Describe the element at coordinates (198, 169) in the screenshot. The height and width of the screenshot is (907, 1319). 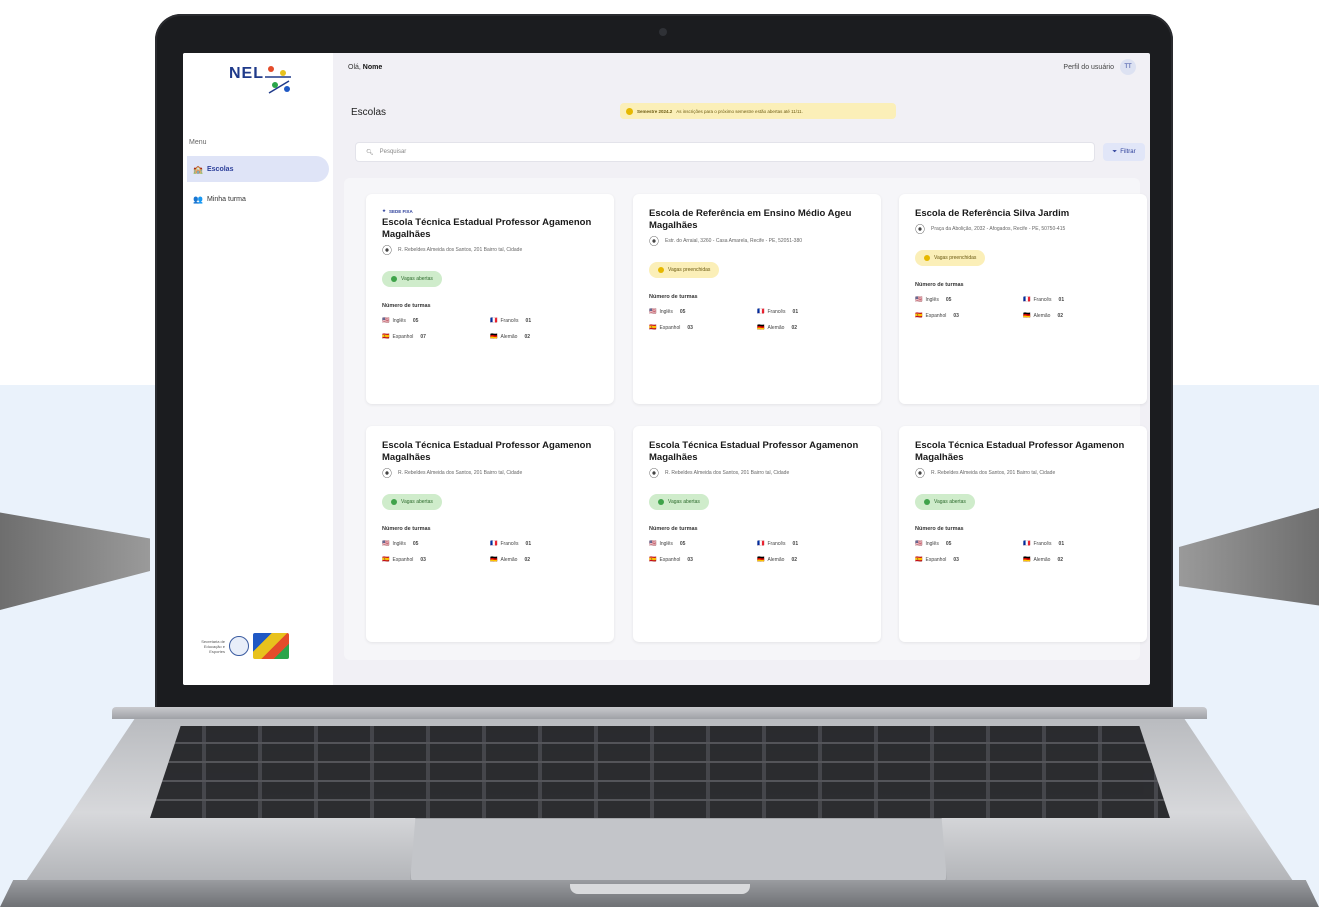
I see `school-icon: 🏫` at that location.